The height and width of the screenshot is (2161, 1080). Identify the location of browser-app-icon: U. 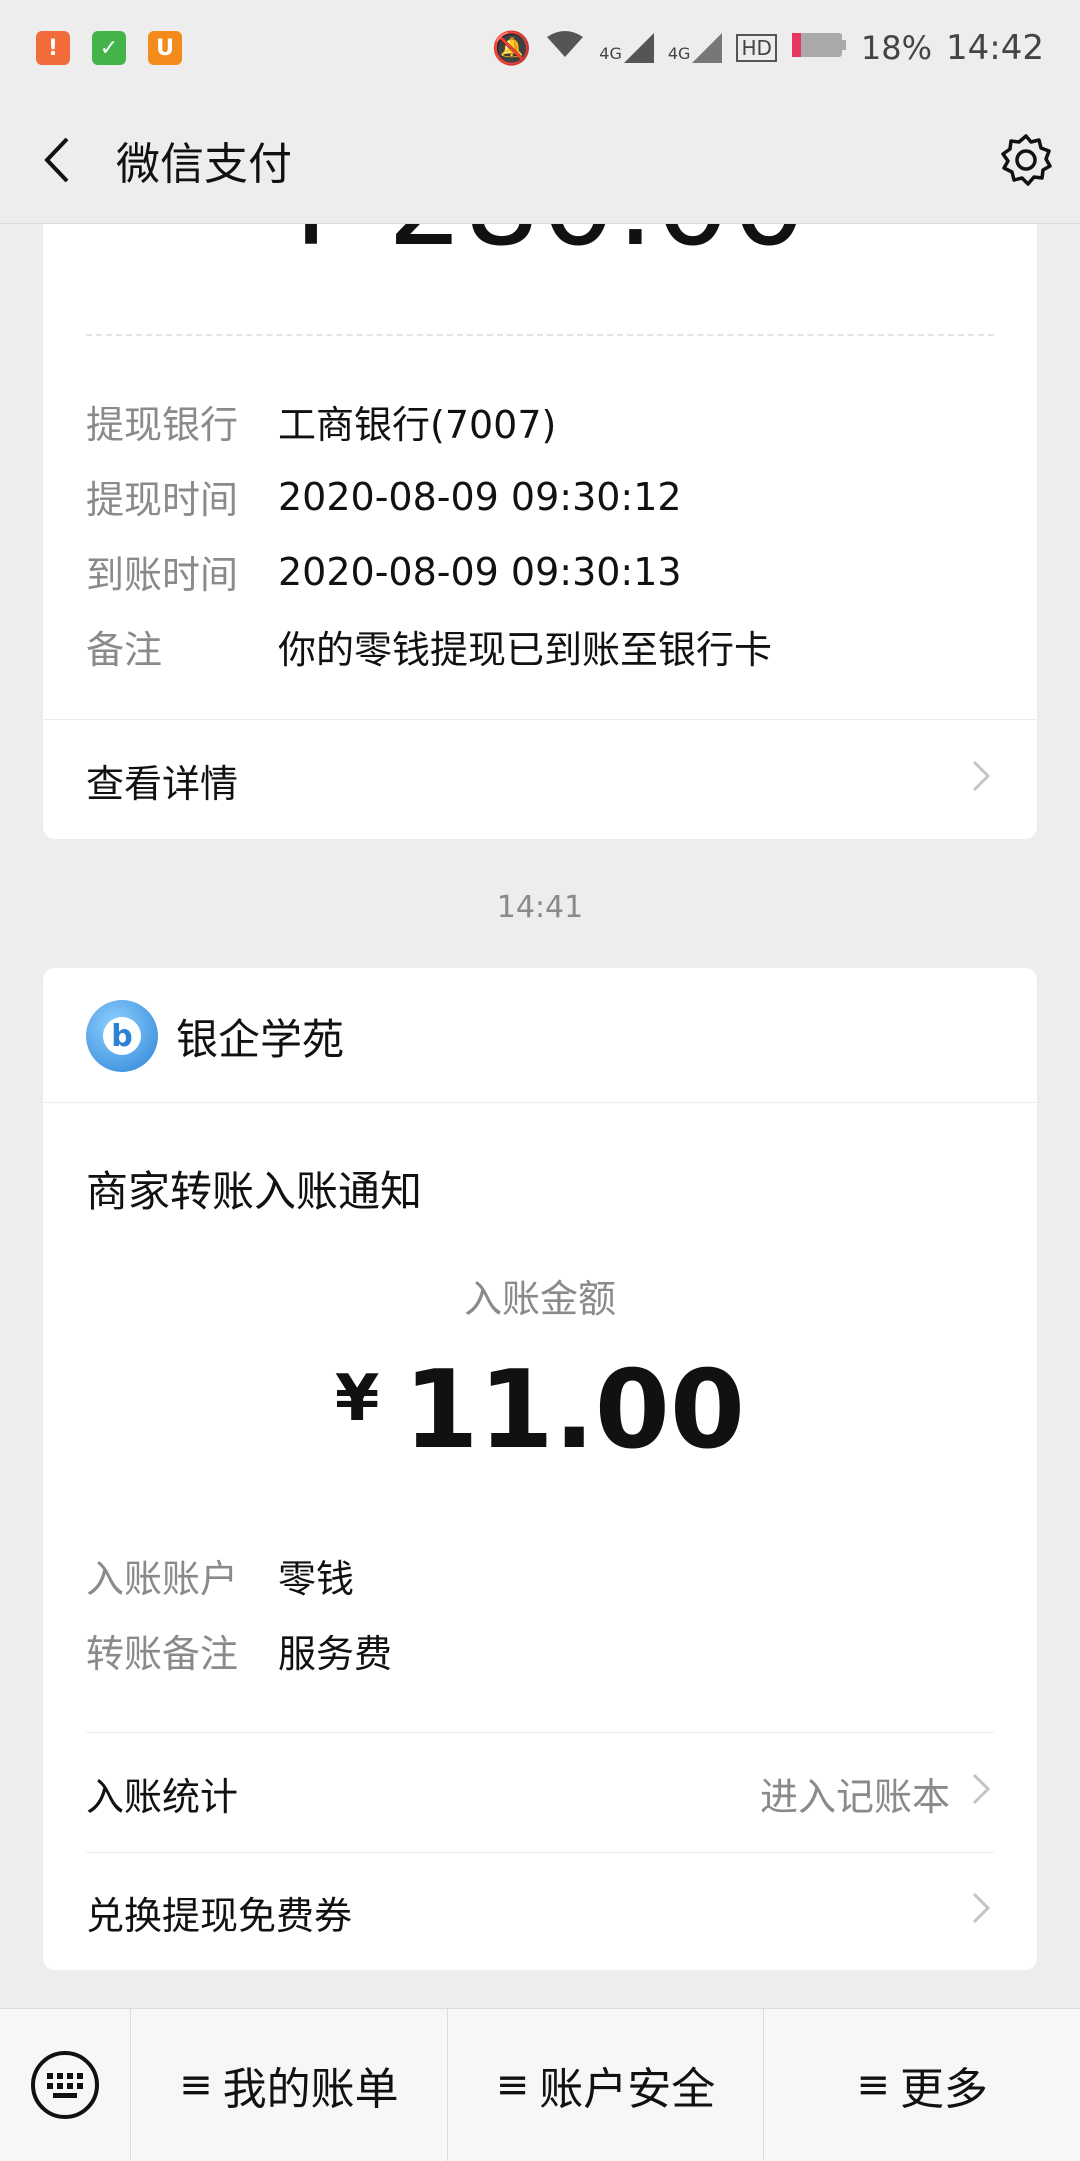
(165, 48).